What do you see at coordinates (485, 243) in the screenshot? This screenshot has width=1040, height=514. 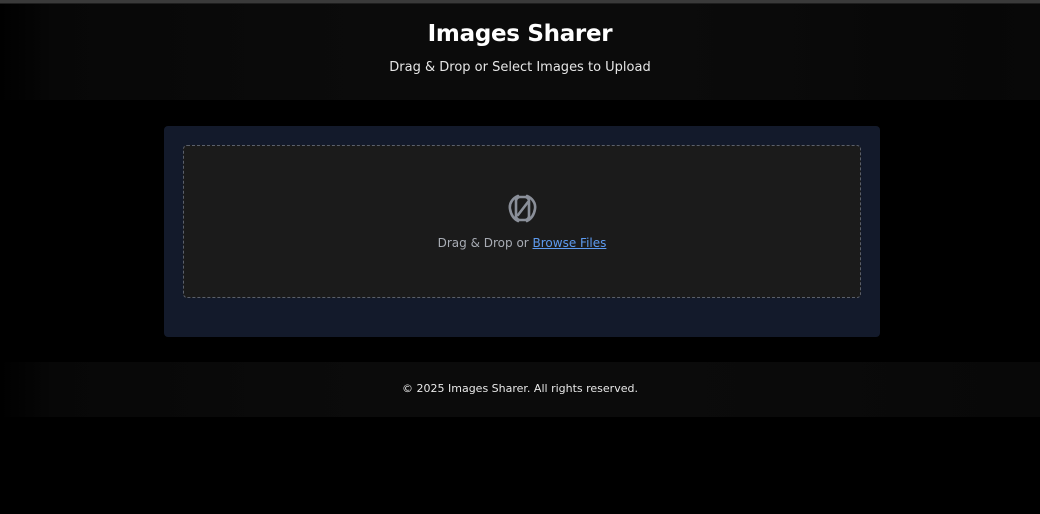 I see `drop-prompt-text: Drag & Drop or` at bounding box center [485, 243].